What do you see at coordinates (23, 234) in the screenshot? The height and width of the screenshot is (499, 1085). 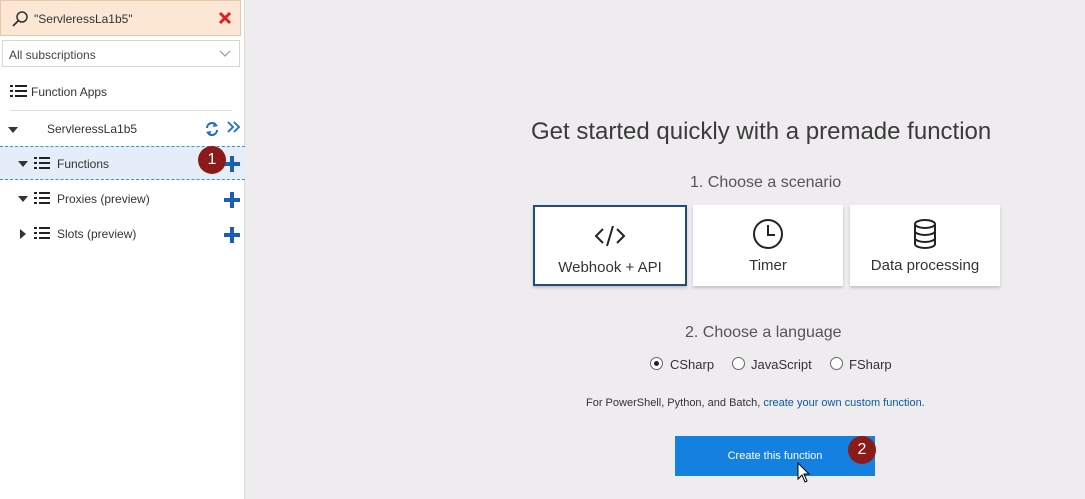 I see `caret-right-icon` at bounding box center [23, 234].